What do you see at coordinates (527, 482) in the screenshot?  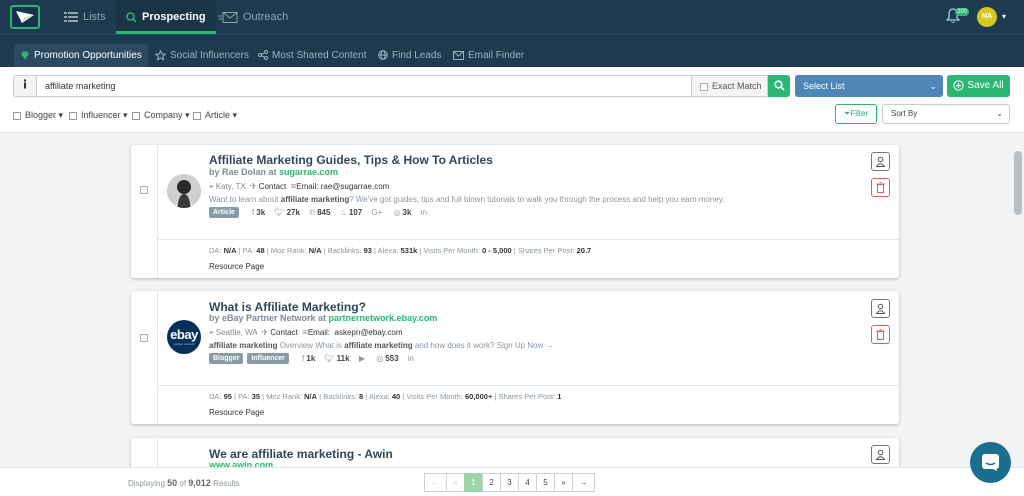 I see `page-button: 4` at bounding box center [527, 482].